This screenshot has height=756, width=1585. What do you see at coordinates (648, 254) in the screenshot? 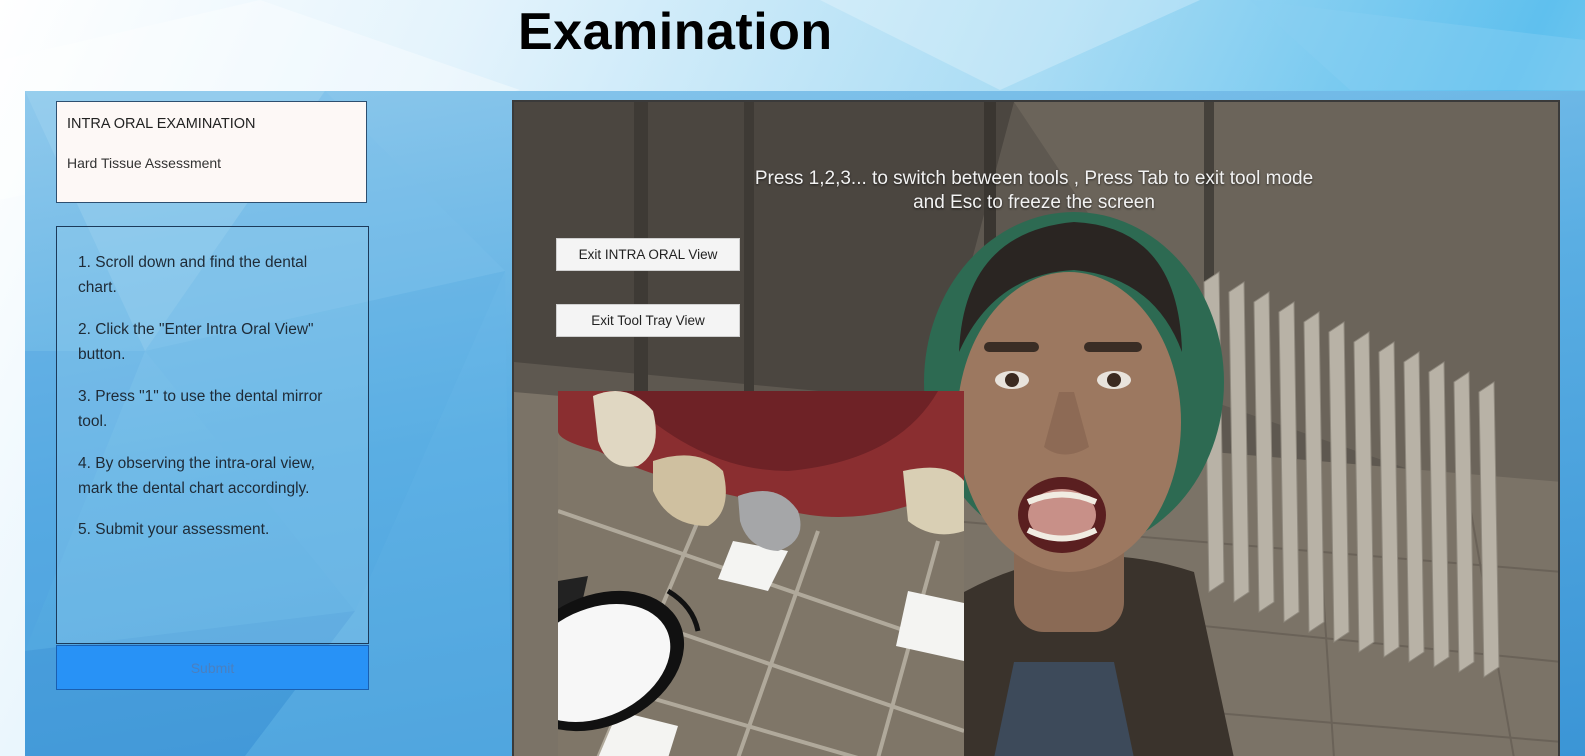
I see `exit-intra-oral-view-button: Exit INTRA ORAL View` at bounding box center [648, 254].